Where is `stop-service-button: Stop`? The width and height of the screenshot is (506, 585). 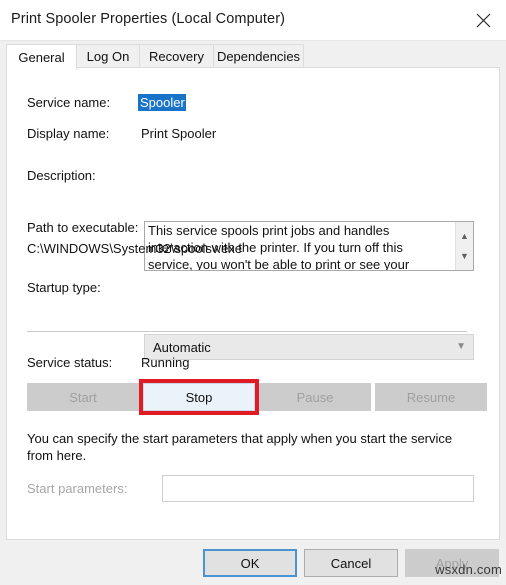
stop-service-button: Stop is located at coordinates (199, 397).